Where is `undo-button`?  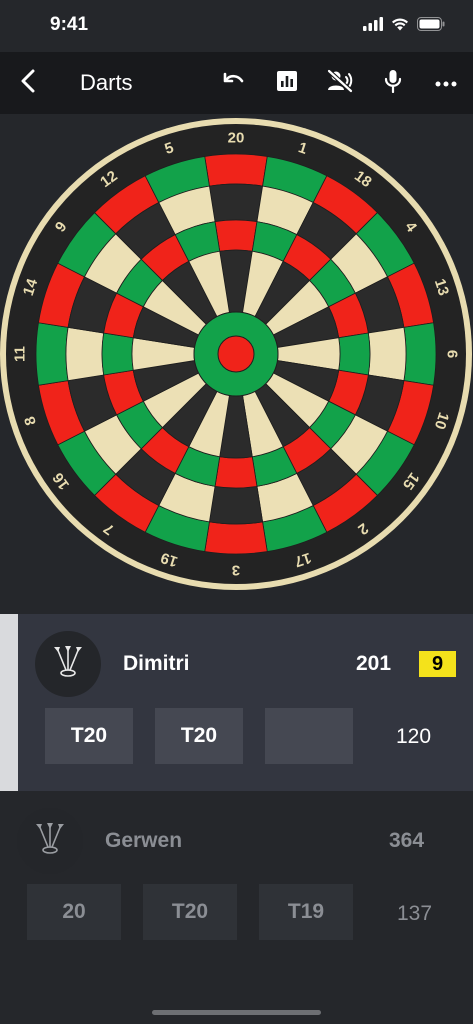 undo-button is located at coordinates (234, 83).